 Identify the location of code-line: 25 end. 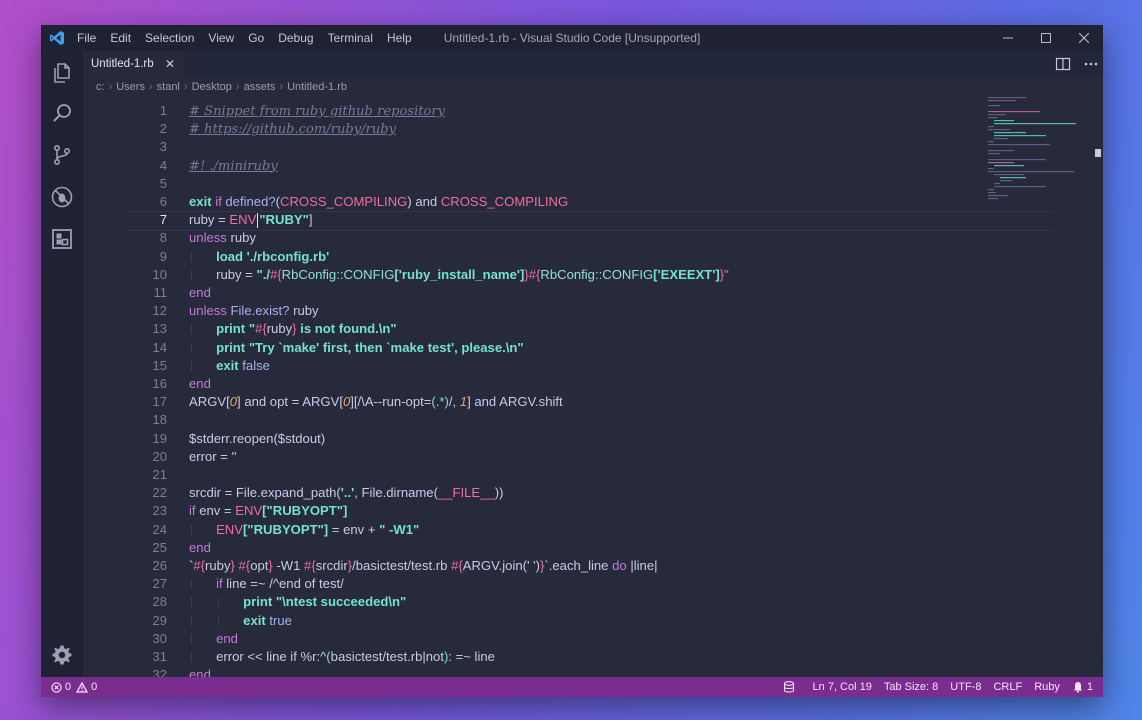
(583, 548).